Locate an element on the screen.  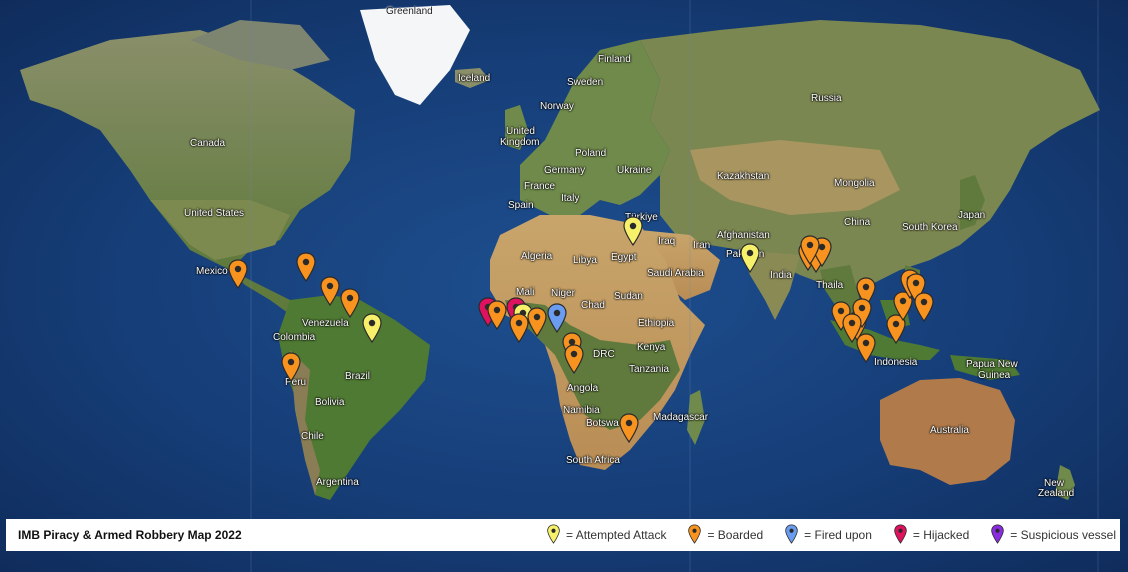
blue-pin-icon is located at coordinates (794, 535).